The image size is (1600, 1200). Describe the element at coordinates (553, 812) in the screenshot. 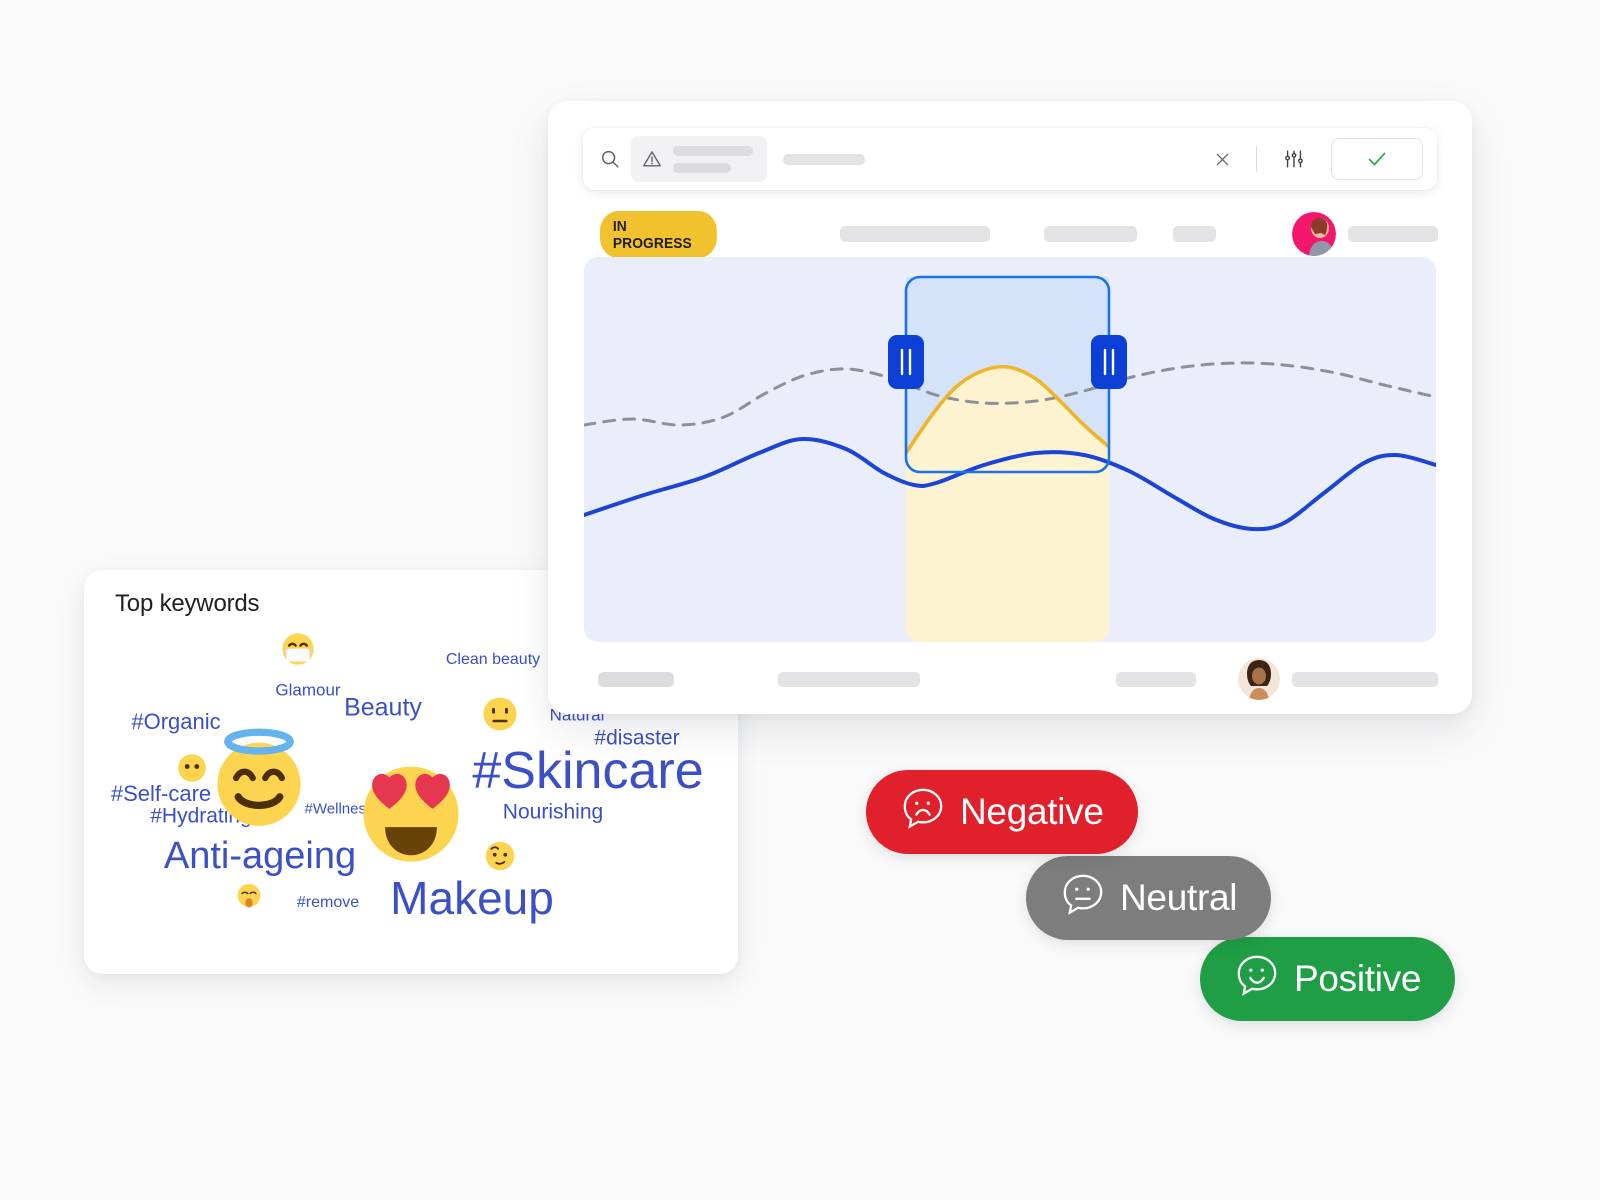

I see `keyword-item: Nourishing` at that location.